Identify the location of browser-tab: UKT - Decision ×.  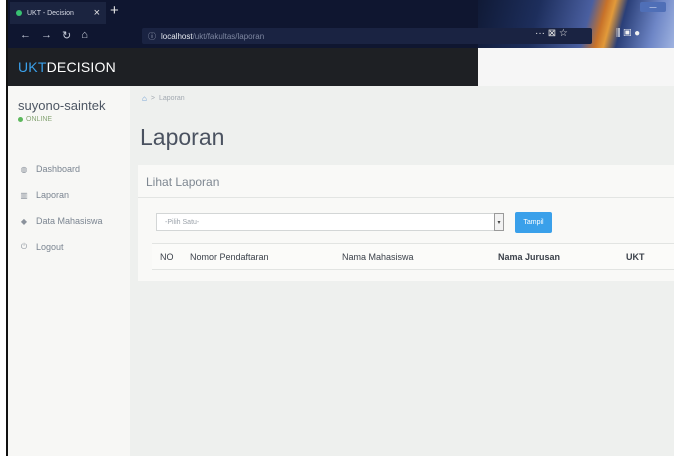
(58, 13).